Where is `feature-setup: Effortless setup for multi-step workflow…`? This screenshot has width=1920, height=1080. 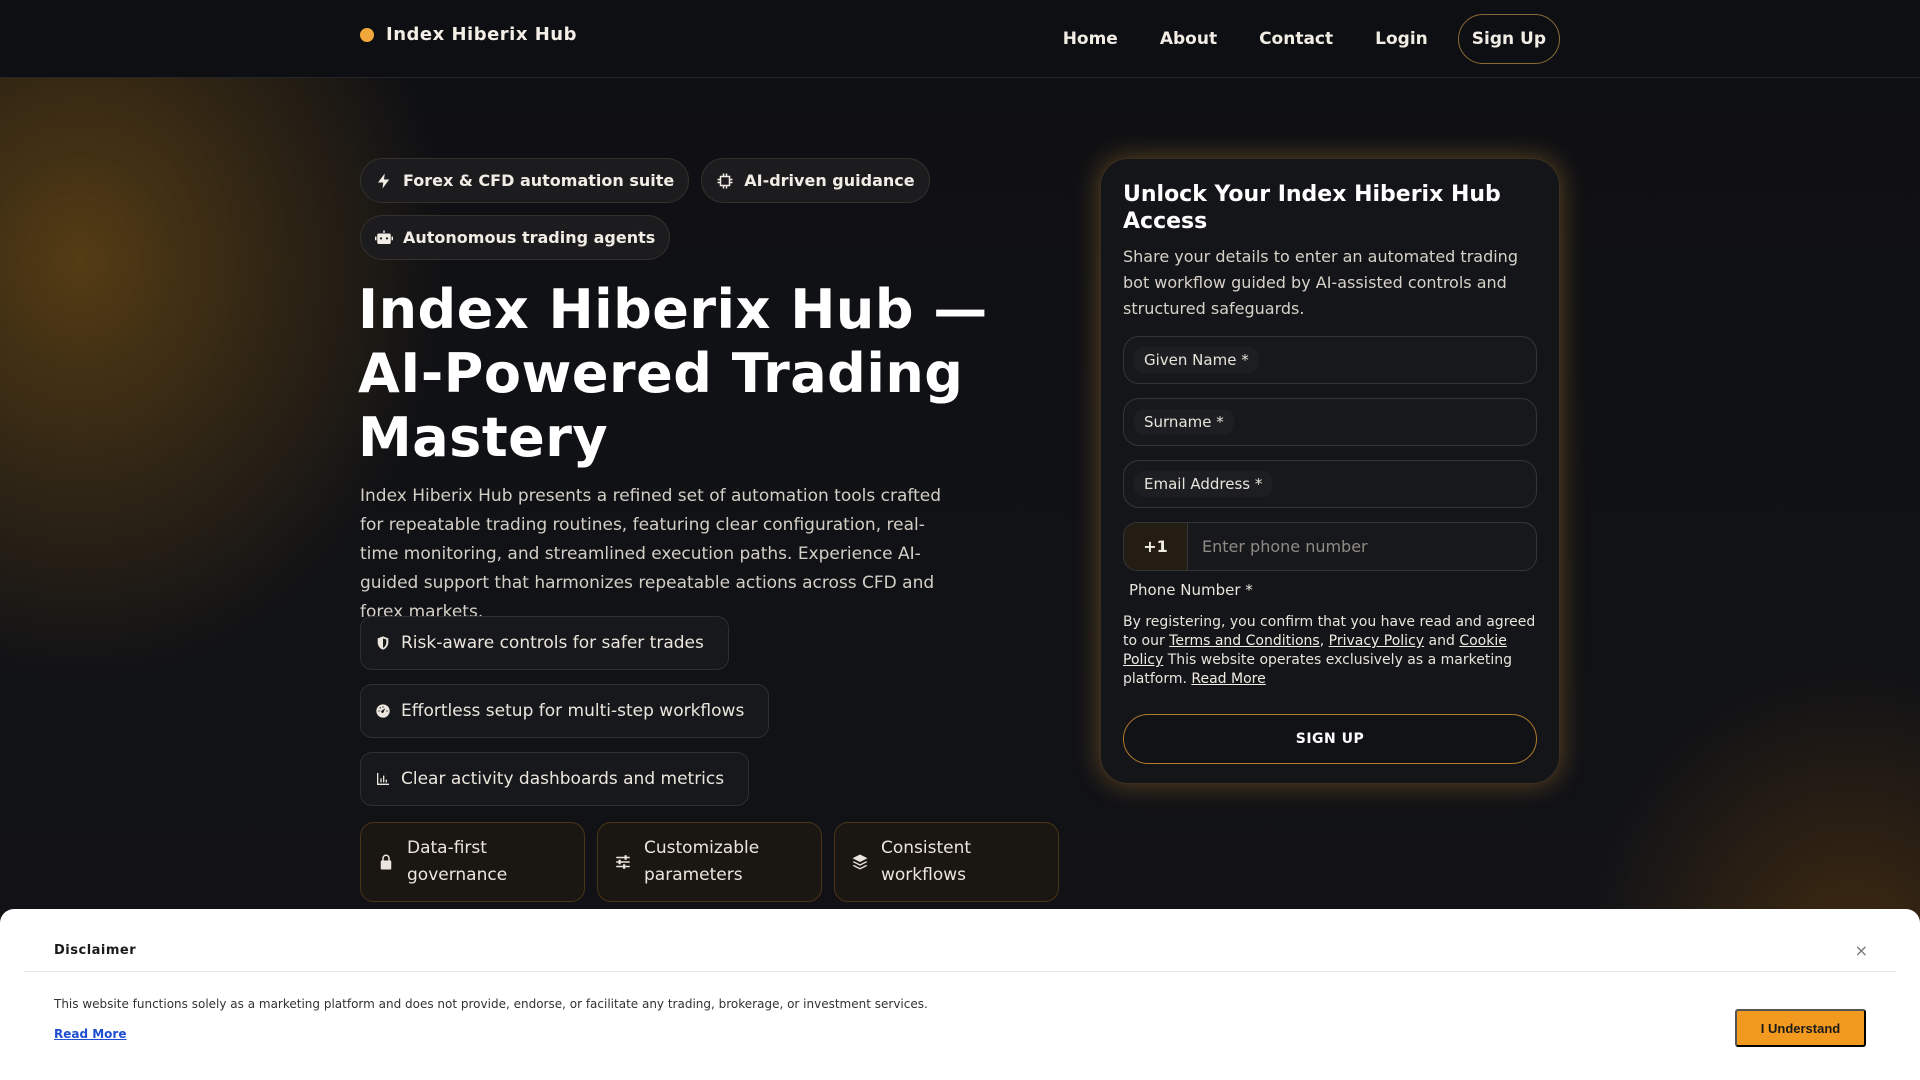
feature-setup: Effortless setup for multi-step workflow… is located at coordinates (565, 711).